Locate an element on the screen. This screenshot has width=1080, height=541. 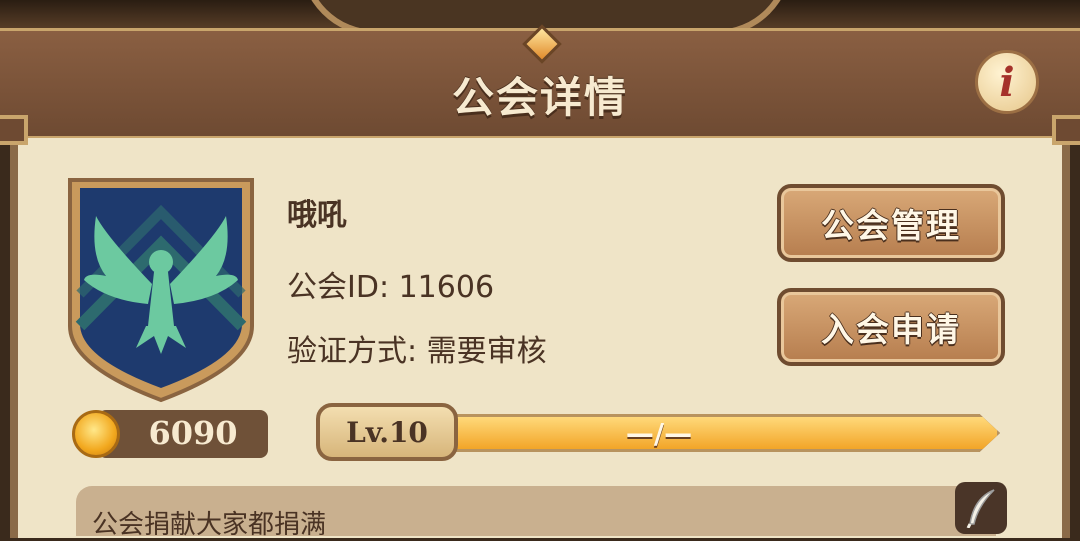
quill-edit-icon is located at coordinates (981, 508).